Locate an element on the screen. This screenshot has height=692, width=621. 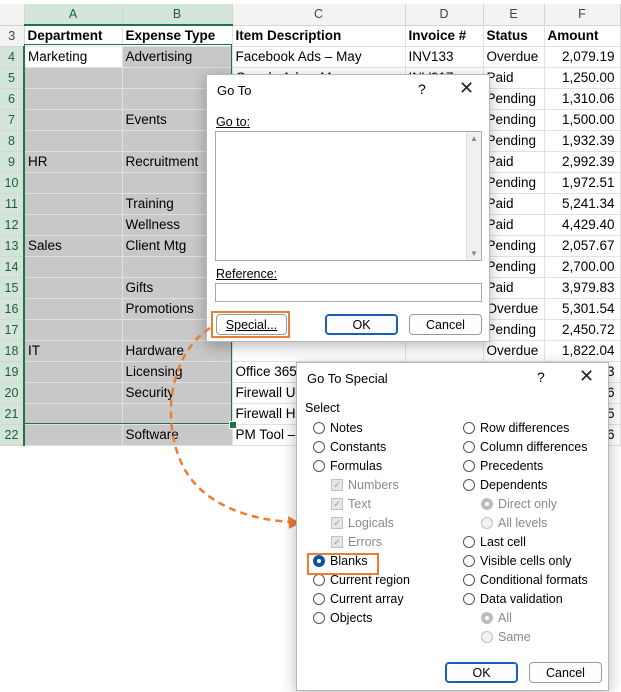
goto-listbox: ▲ ▼ is located at coordinates (348, 196).